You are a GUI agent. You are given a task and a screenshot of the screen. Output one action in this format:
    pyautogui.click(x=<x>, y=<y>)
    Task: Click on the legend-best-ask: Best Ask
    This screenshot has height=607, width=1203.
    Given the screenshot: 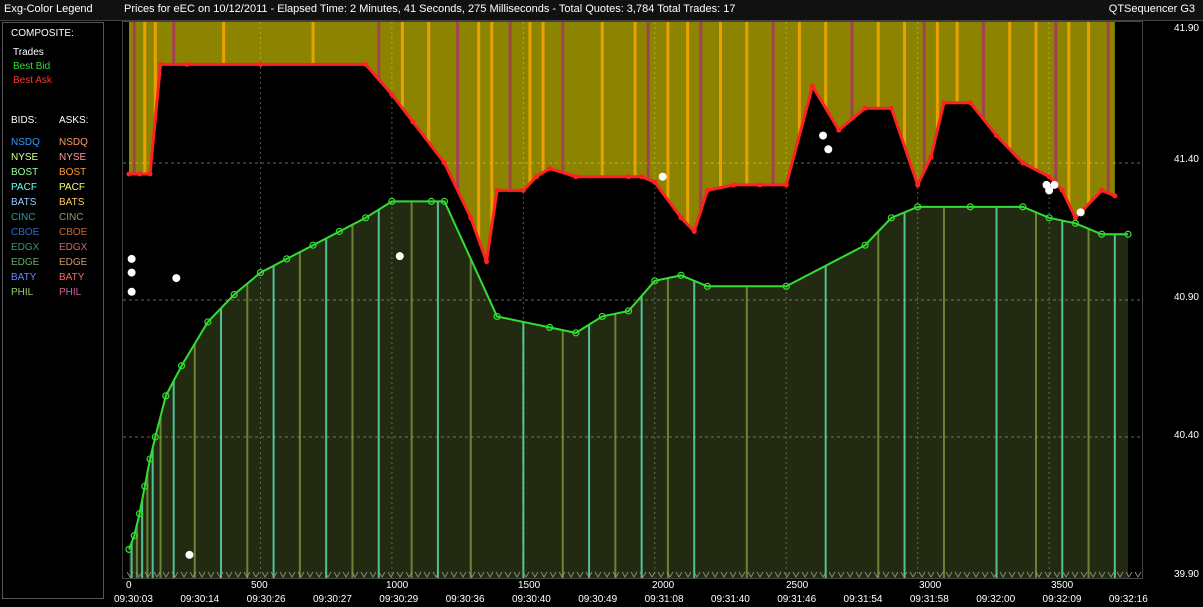 What is the action you would take?
    pyautogui.click(x=32, y=80)
    